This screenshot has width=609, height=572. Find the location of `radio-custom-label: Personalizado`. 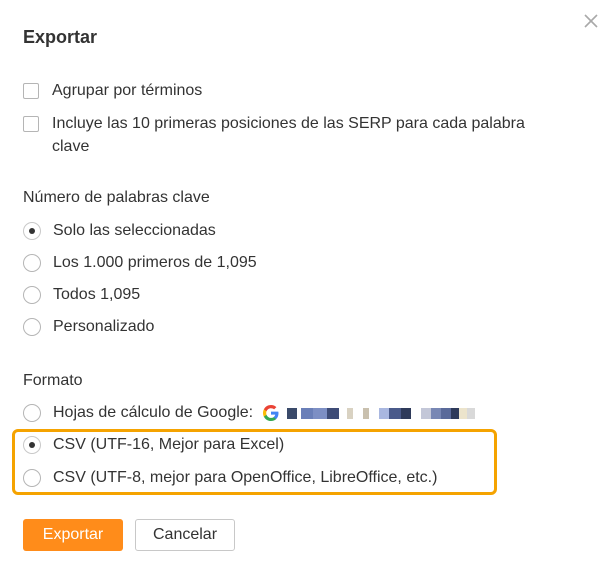

radio-custom-label: Personalizado is located at coordinates (104, 326).